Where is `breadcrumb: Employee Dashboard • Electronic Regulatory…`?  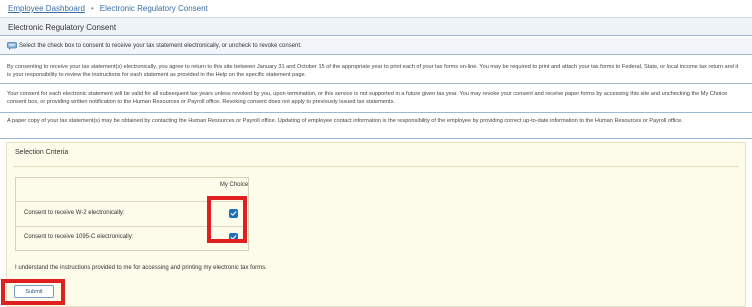 breadcrumb: Employee Dashboard • Electronic Regulatory… is located at coordinates (108, 9).